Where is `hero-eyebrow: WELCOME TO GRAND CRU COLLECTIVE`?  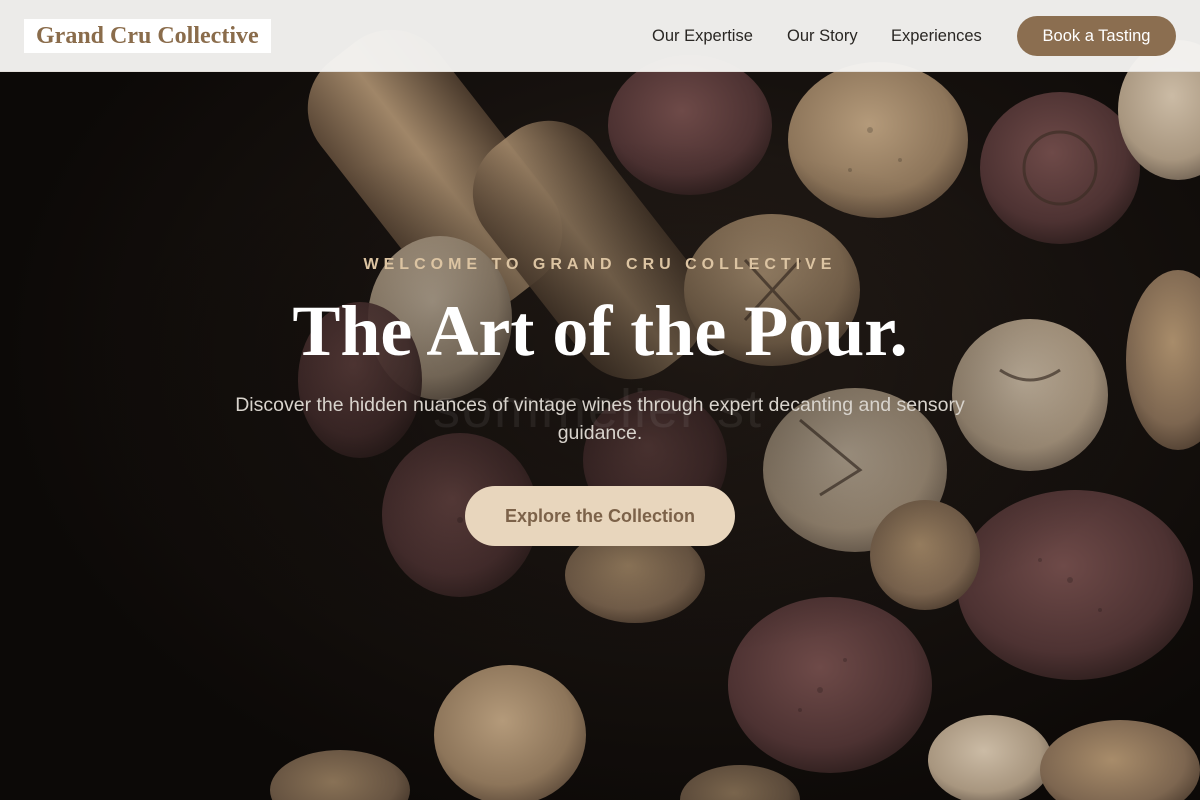
hero-eyebrow: WELCOME TO GRAND CRU COLLECTIVE is located at coordinates (600, 264).